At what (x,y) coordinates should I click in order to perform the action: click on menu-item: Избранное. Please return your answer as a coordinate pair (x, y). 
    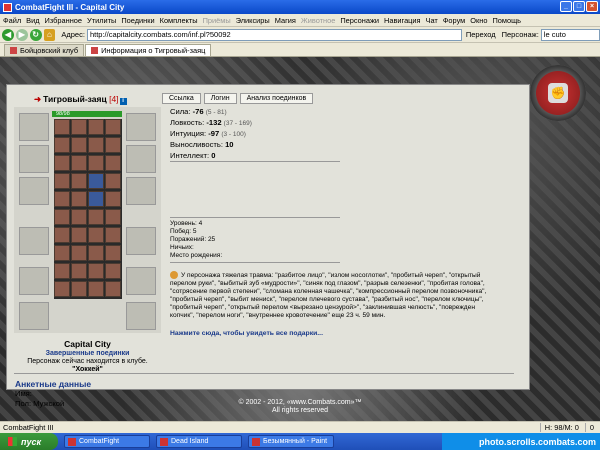
    Looking at the image, I should click on (63, 20).